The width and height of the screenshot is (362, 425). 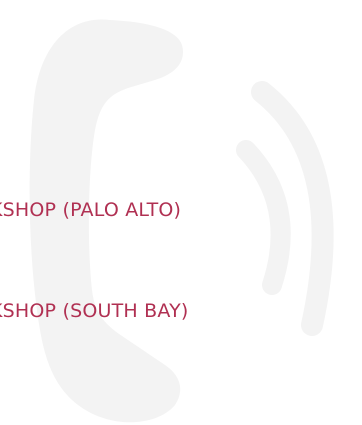 I want to click on sound-wave-inner-shape, so click(x=263, y=217).